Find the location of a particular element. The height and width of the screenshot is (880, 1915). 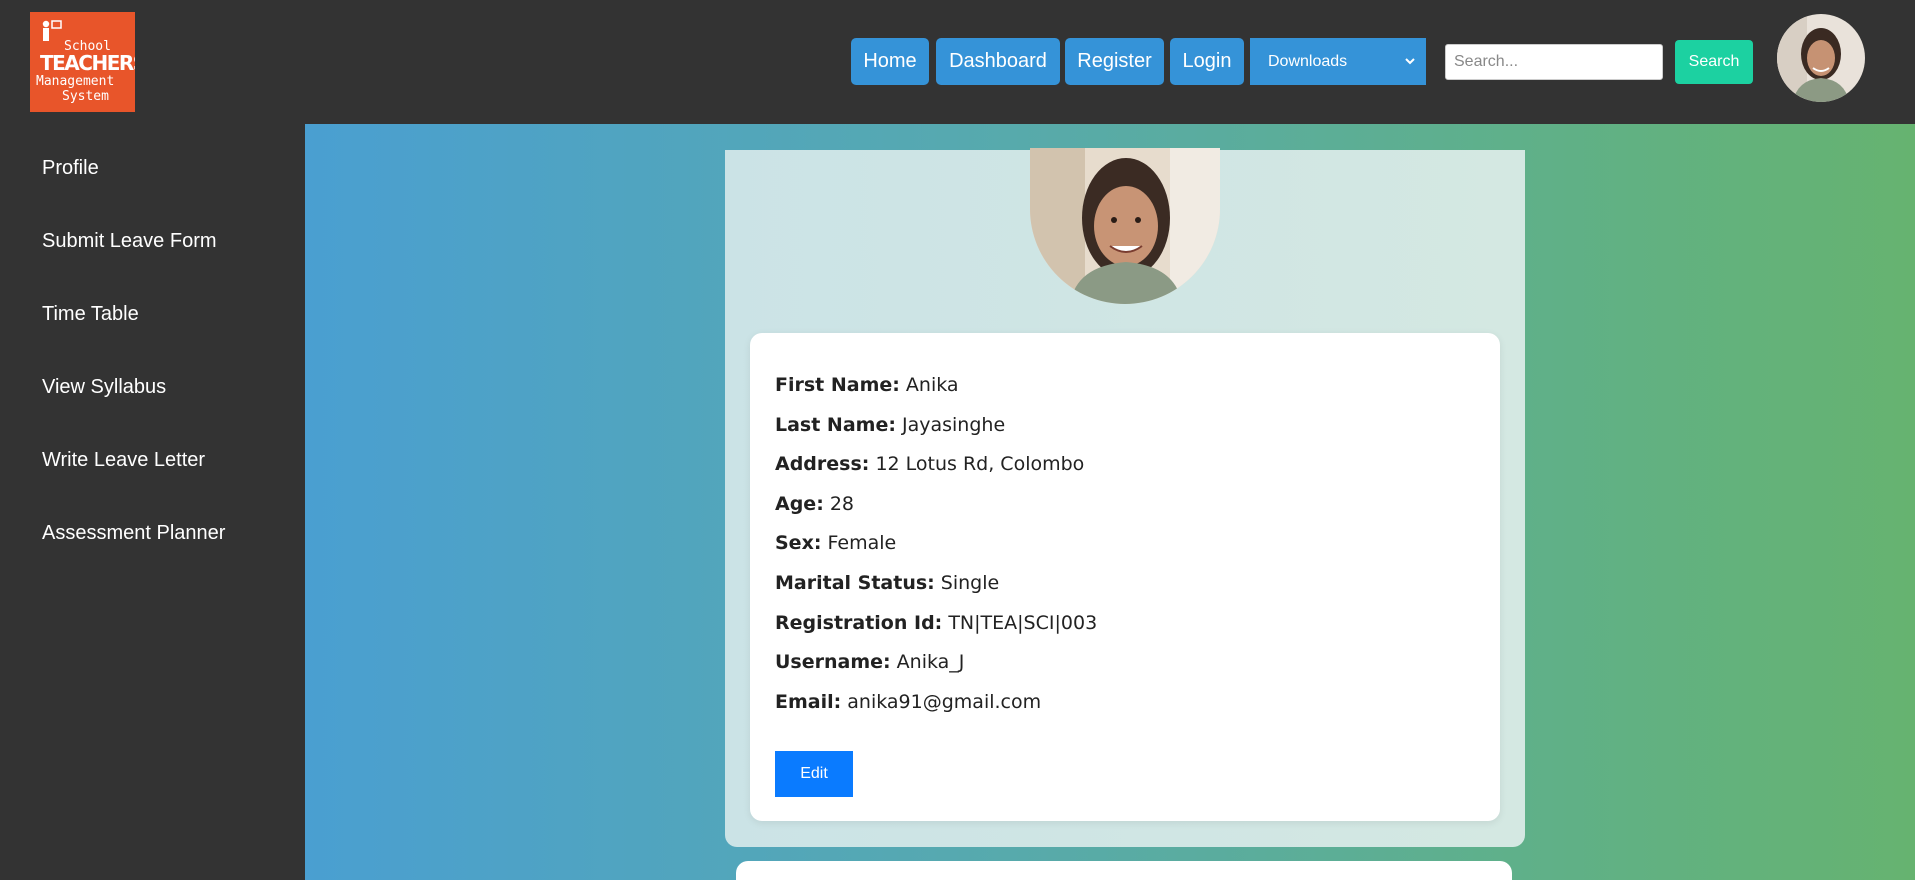

field-first-name: First Name: Anika is located at coordinates (867, 385).